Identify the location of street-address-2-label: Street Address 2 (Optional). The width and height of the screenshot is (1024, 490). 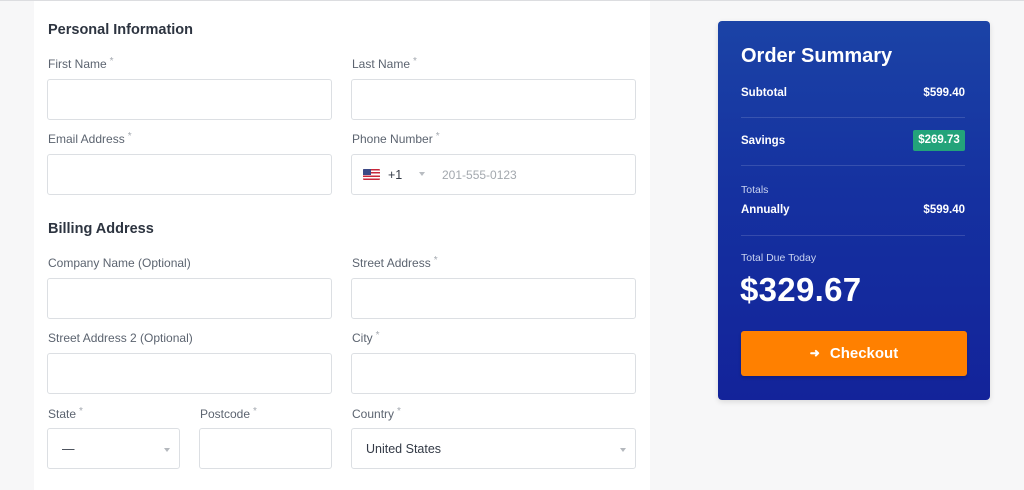
(120, 338).